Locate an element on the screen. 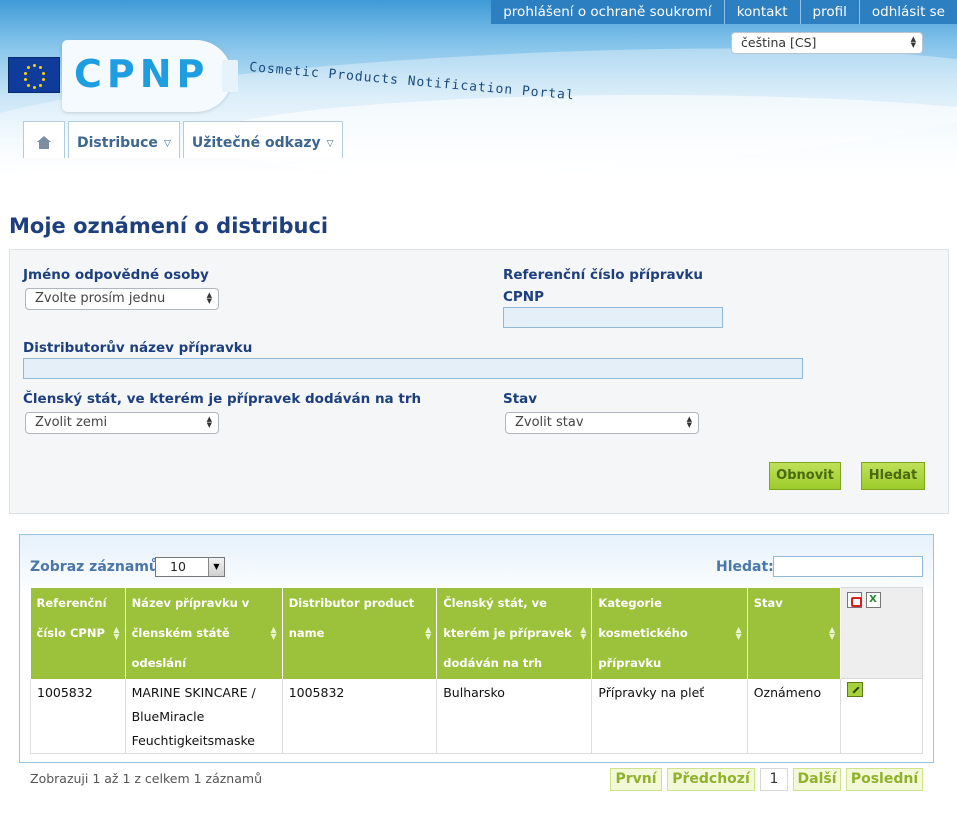 The width and height of the screenshot is (957, 814). status-select: Zvolit stav ▲ ▼ is located at coordinates (602, 423).